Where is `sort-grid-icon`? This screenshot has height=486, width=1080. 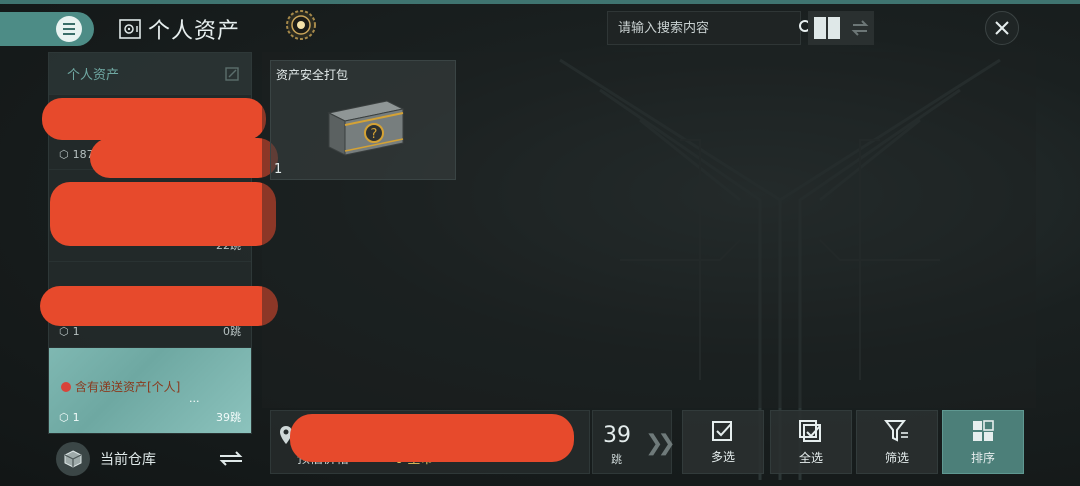 sort-grid-icon is located at coordinates (983, 430).